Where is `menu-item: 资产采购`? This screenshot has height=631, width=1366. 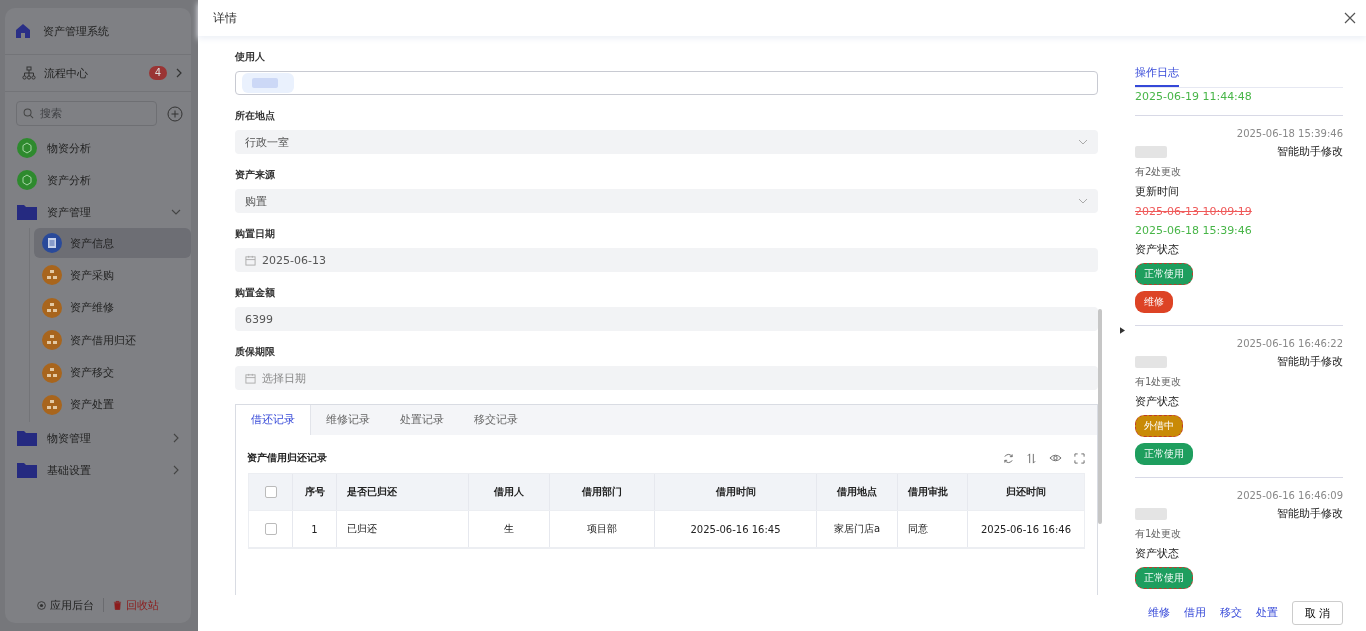
menu-item: 资产采购 is located at coordinates (112, 275).